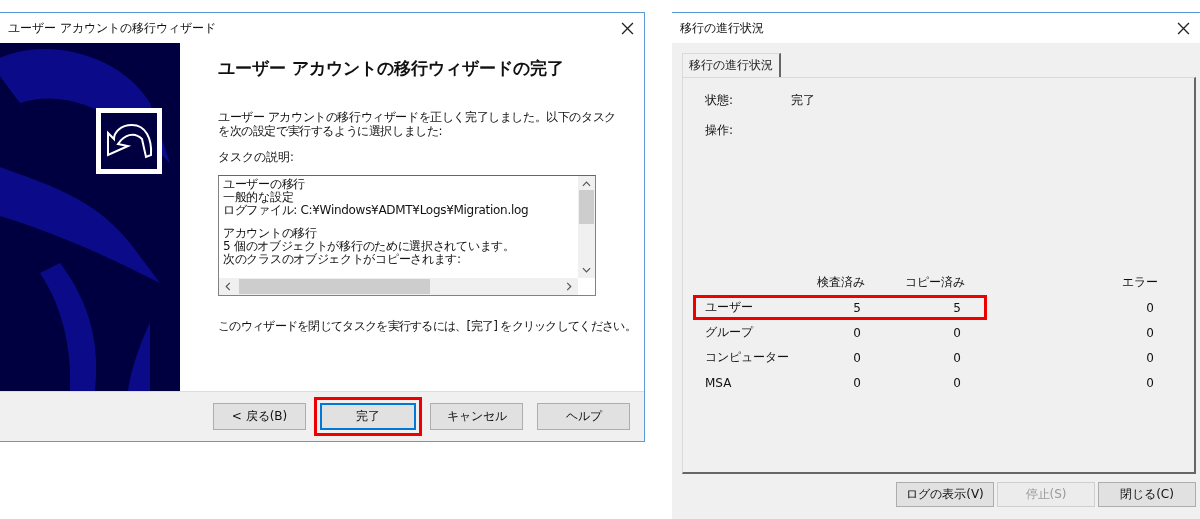 The image size is (1200, 519). Describe the element at coordinates (945, 494) in the screenshot. I see `dialog-button: ログの表示(V)` at that location.